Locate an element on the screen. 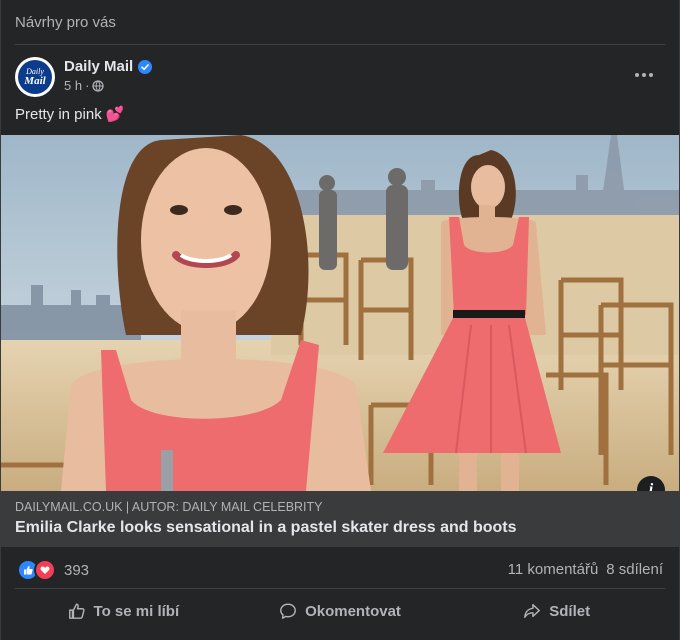 Image resolution: width=680 pixels, height=640 pixels. more-options-icon is located at coordinates (644, 75).